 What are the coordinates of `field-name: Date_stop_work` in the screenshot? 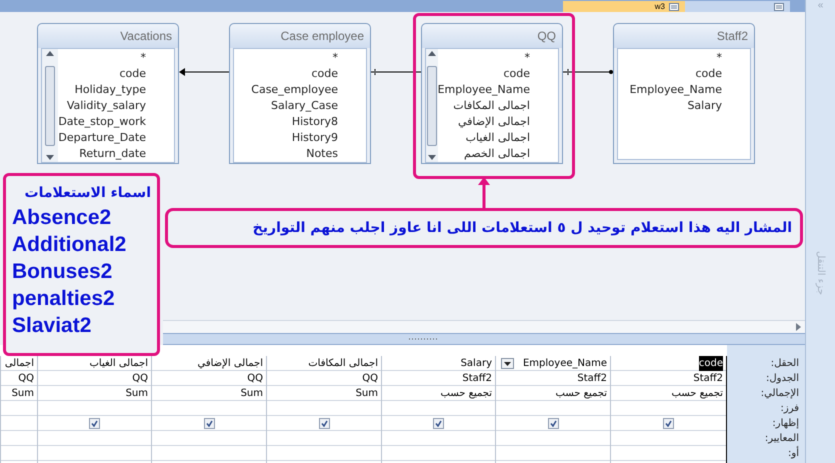 It's located at (102, 122).